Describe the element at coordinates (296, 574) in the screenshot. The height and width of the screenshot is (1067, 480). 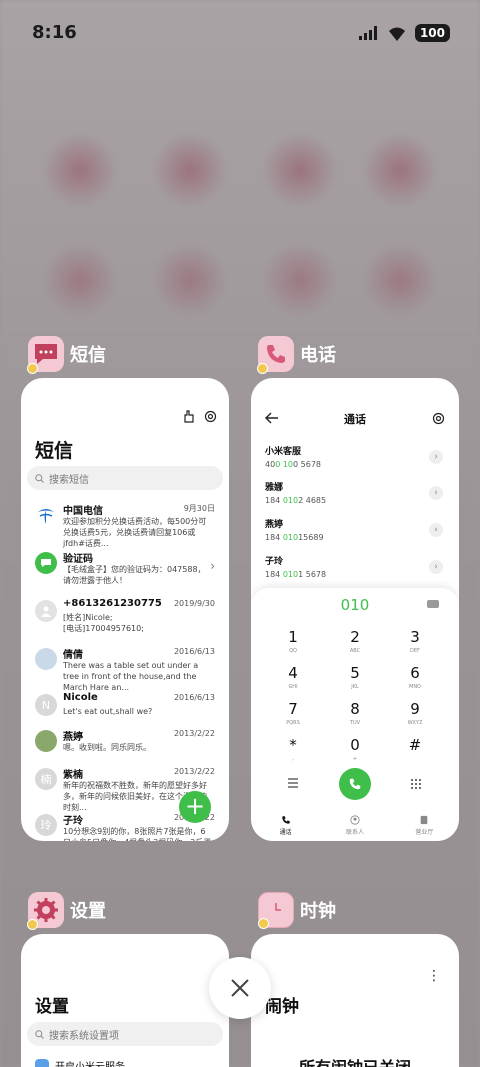
I see `contact-number: 184 0101 5678` at that location.